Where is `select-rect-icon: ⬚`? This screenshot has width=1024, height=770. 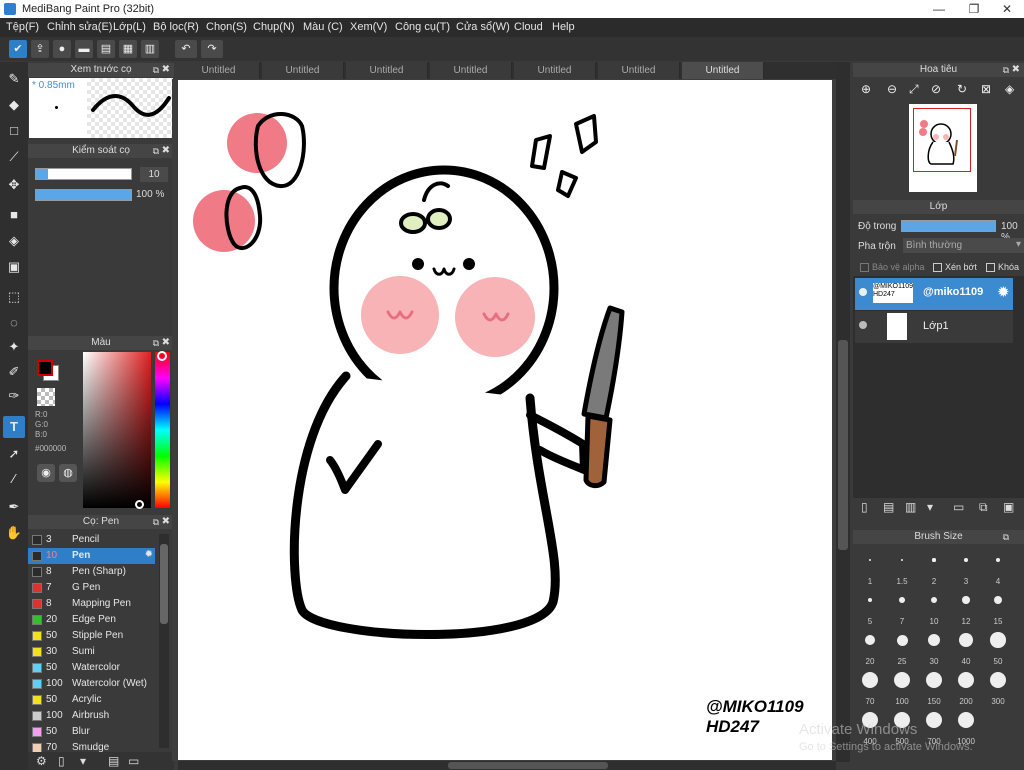 select-rect-icon: ⬚ is located at coordinates (14, 297).